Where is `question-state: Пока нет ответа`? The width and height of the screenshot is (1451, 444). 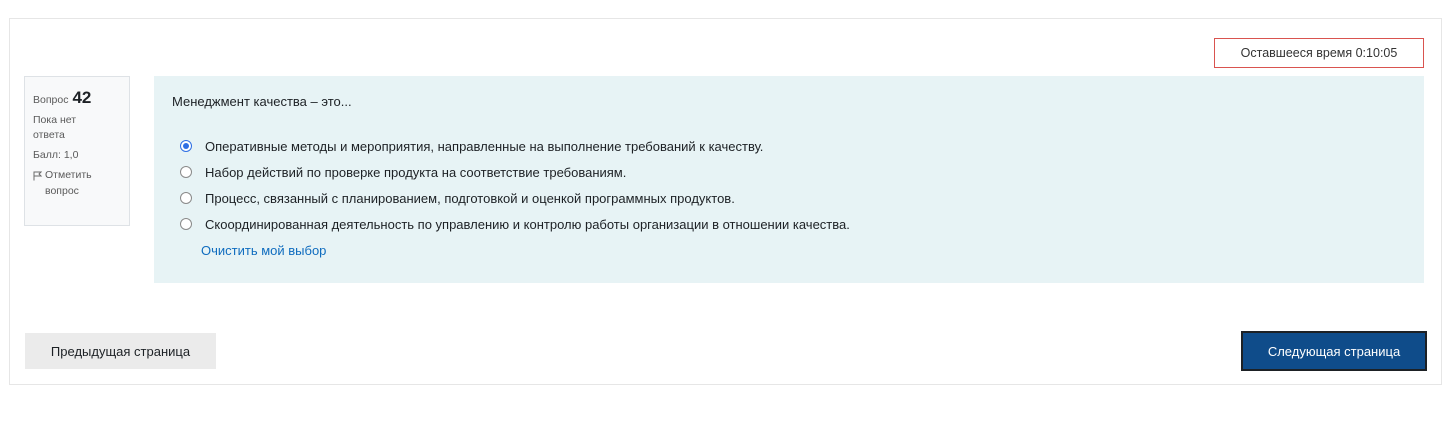
question-state: Пока нет ответа is located at coordinates (77, 129).